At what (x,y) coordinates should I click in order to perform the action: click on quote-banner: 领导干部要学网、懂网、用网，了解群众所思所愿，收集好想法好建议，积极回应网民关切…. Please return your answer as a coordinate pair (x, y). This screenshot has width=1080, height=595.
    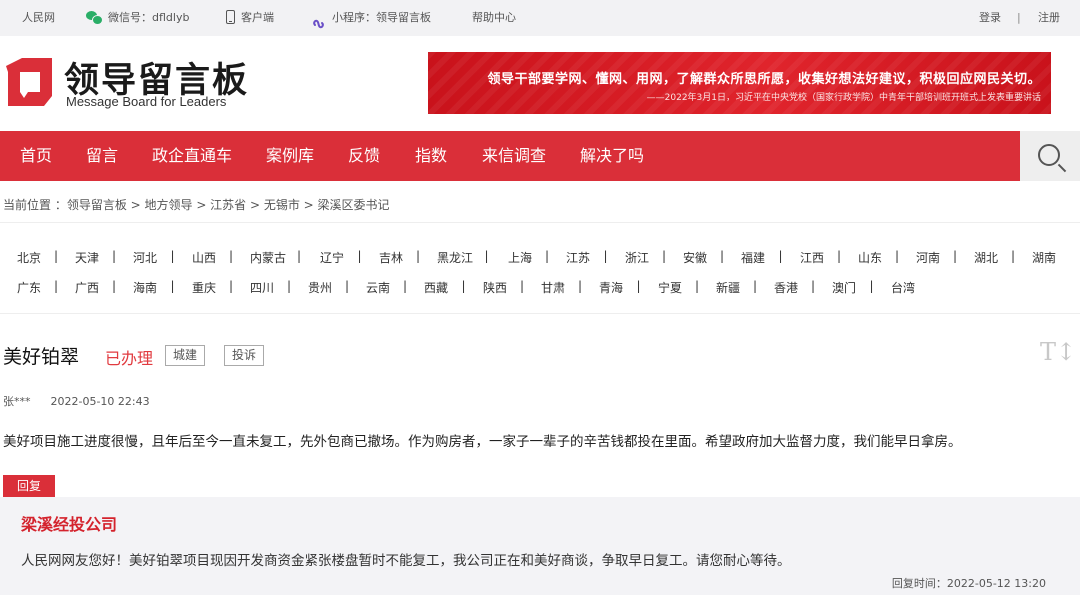
    Looking at the image, I should click on (739, 83).